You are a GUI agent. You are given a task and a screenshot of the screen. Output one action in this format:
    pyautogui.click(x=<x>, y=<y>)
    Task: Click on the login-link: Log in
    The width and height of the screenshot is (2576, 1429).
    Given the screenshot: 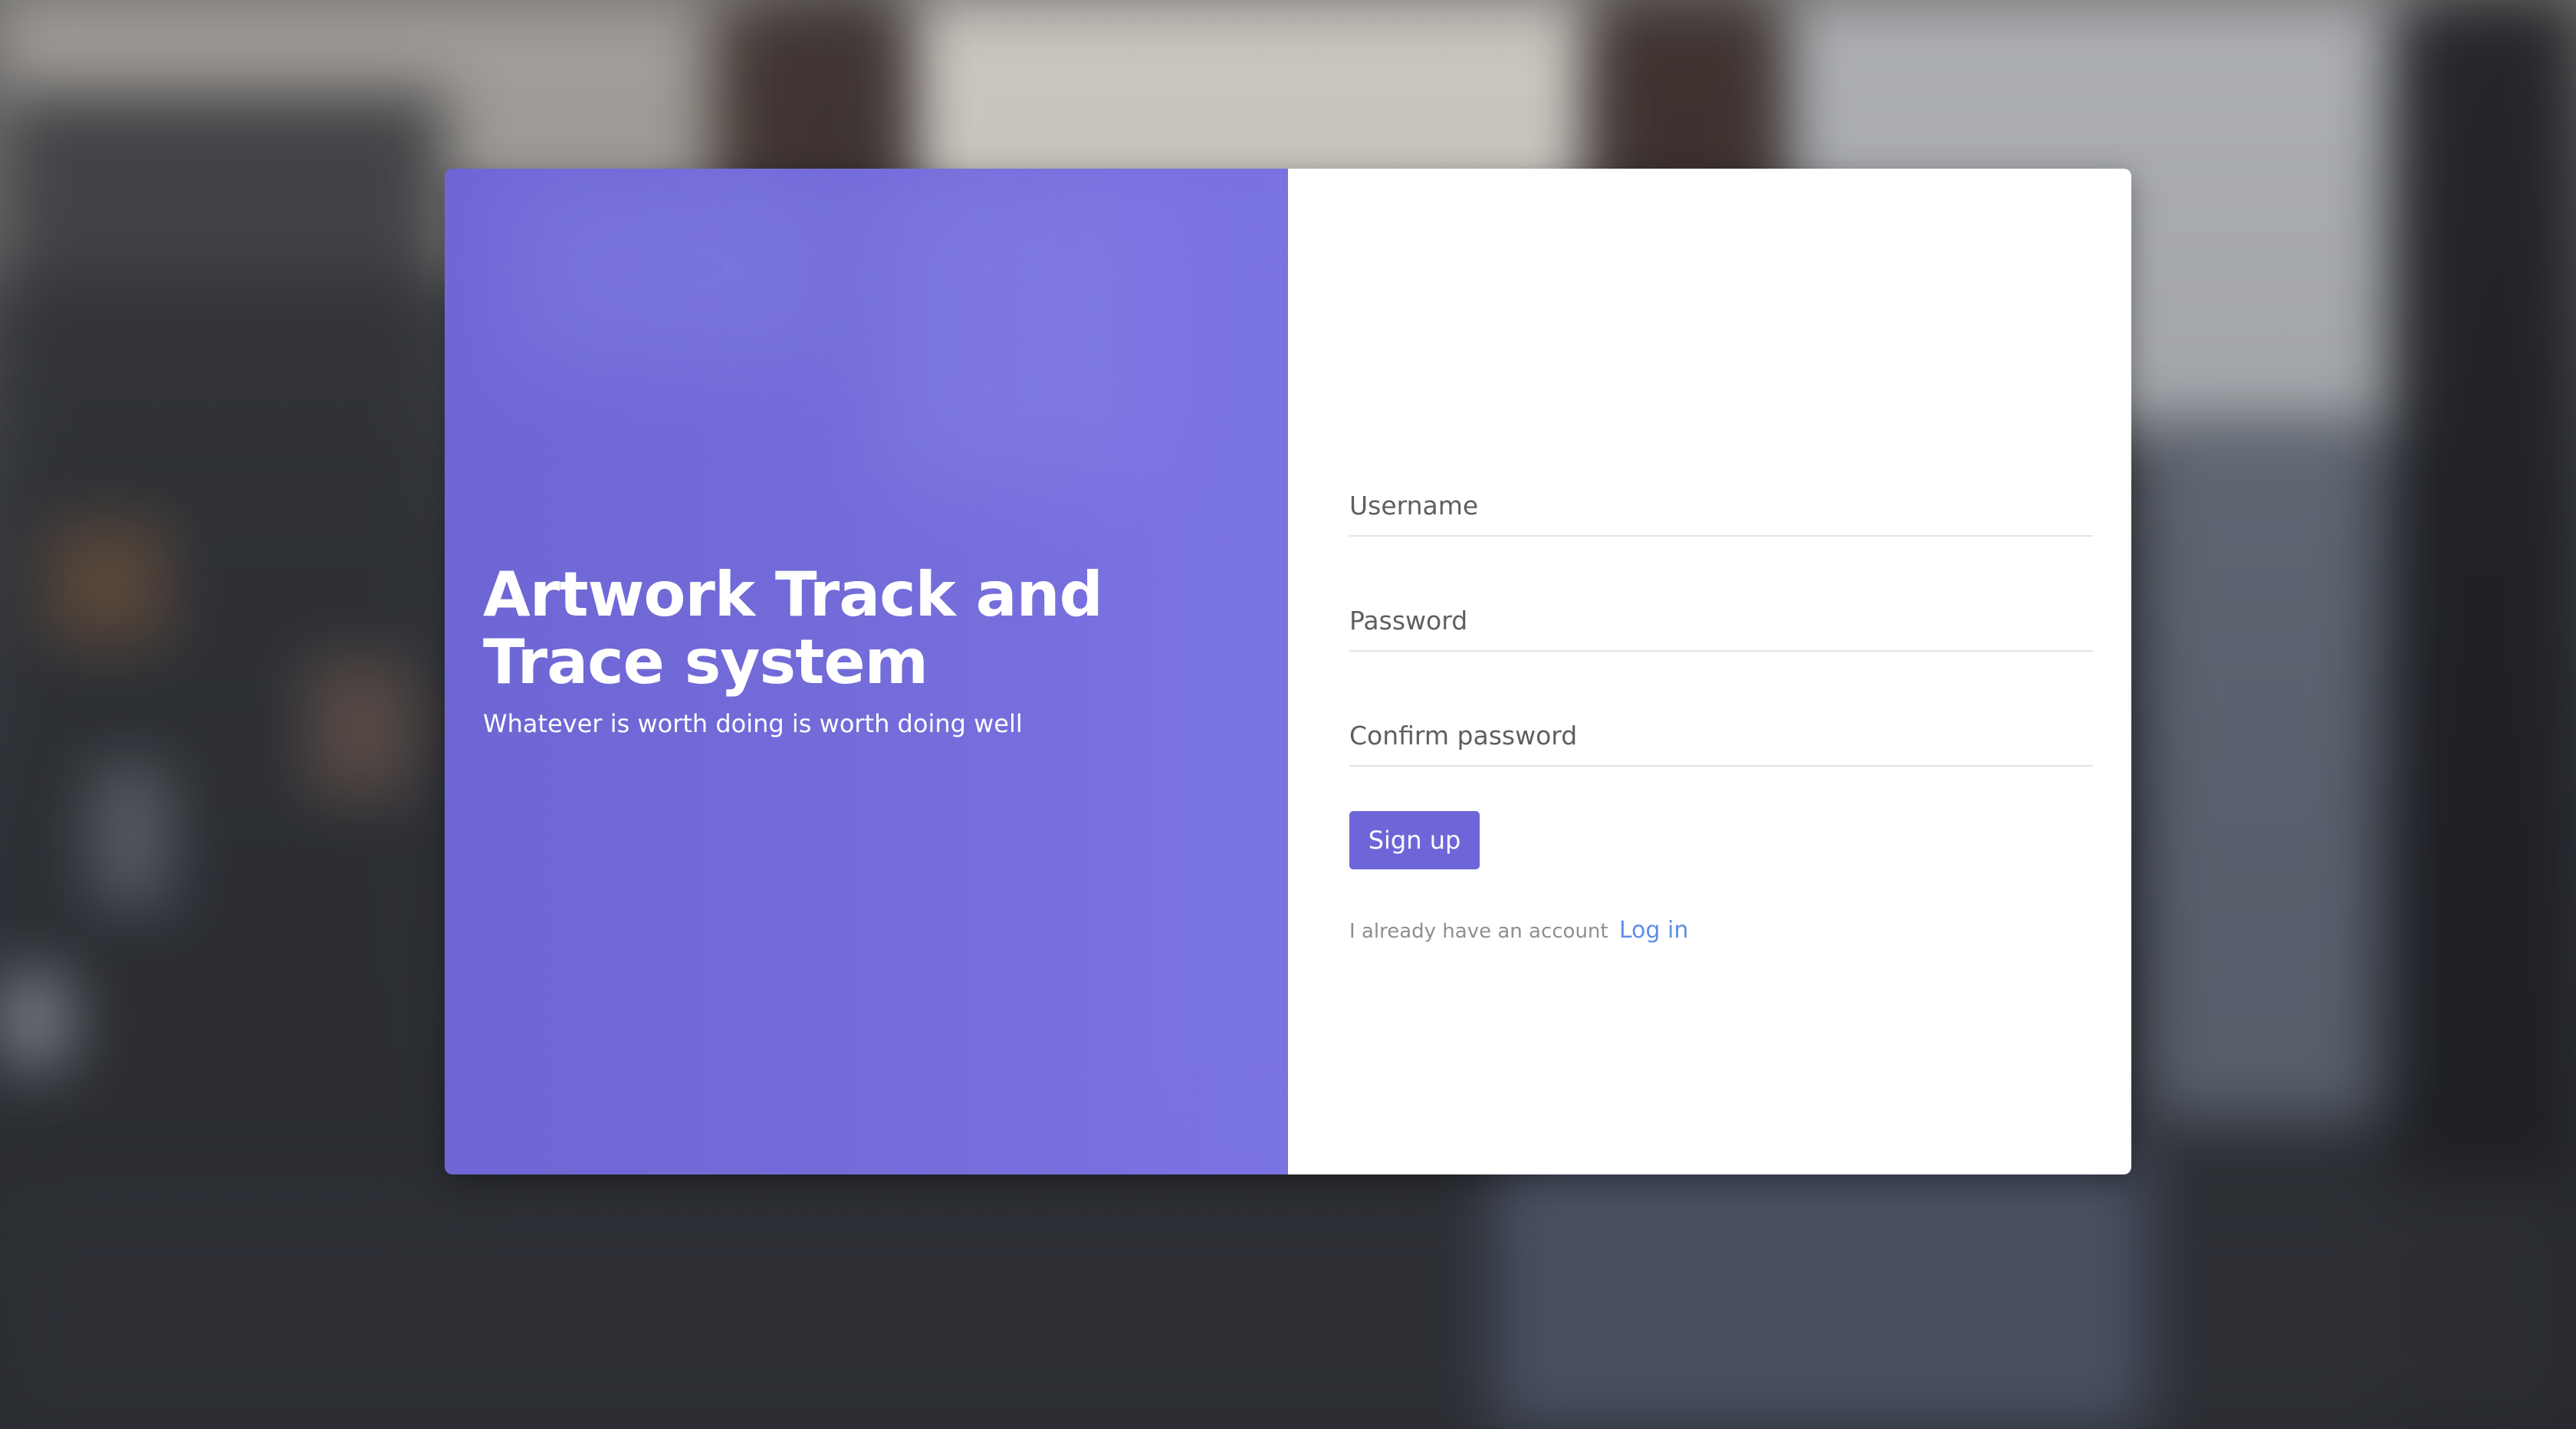 What is the action you would take?
    pyautogui.click(x=1653, y=930)
    